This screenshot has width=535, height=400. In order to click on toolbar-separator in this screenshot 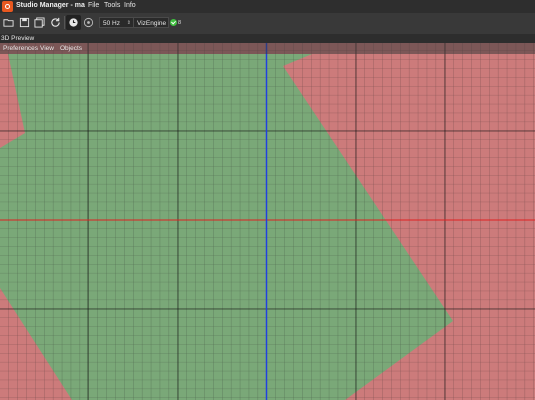, I will do `click(64, 22)`.